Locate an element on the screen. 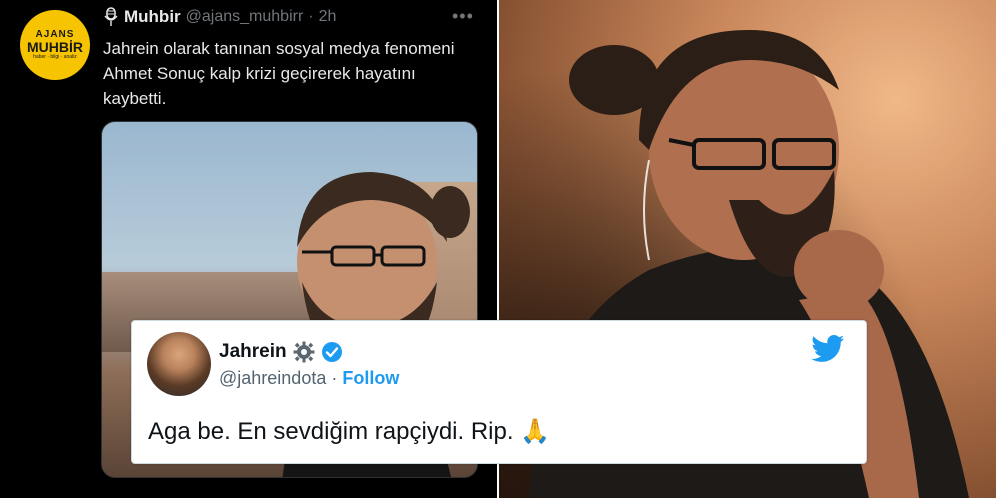 The width and height of the screenshot is (996, 498). avatar-logo-line2: MUHBİR is located at coordinates (55, 47).